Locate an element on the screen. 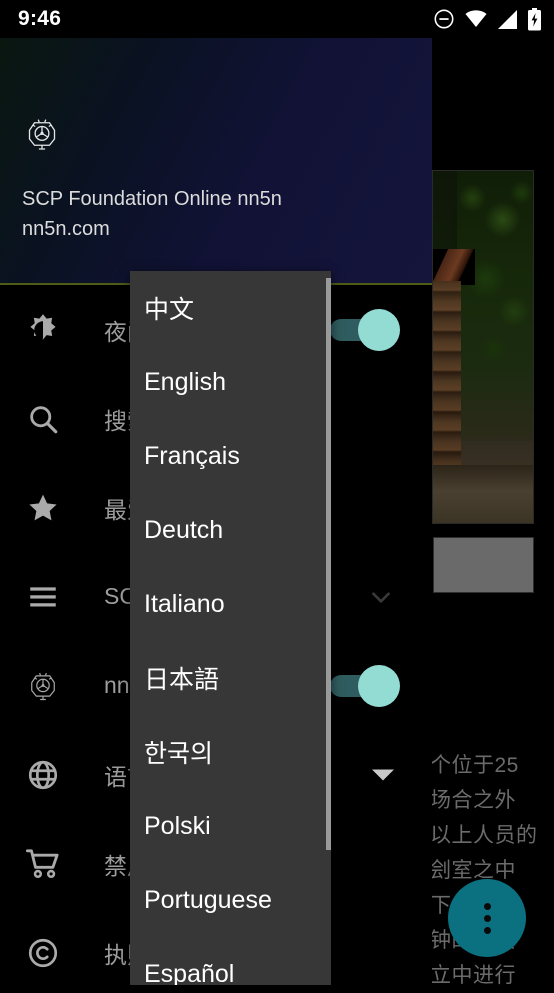  copyright-icon is located at coordinates (43, 953).